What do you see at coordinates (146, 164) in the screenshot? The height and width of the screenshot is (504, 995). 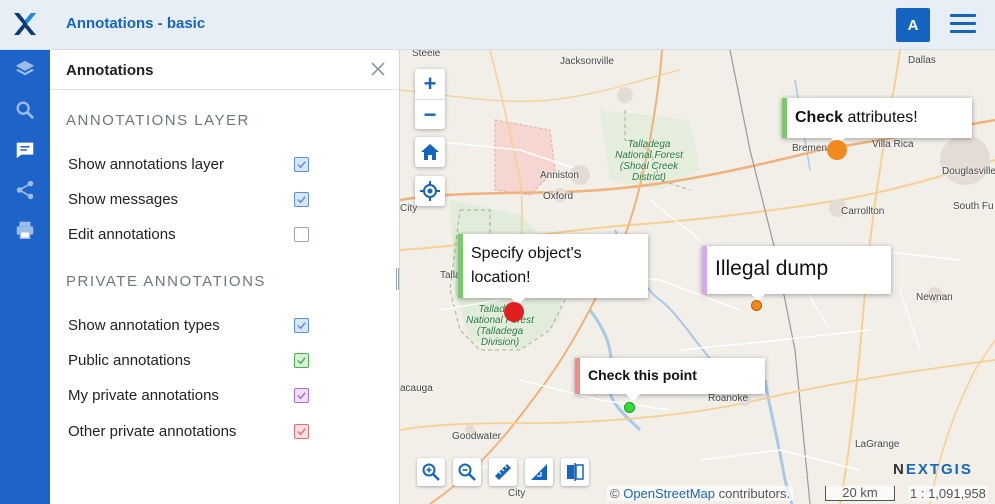 I see `row-label: Show annotations layer` at bounding box center [146, 164].